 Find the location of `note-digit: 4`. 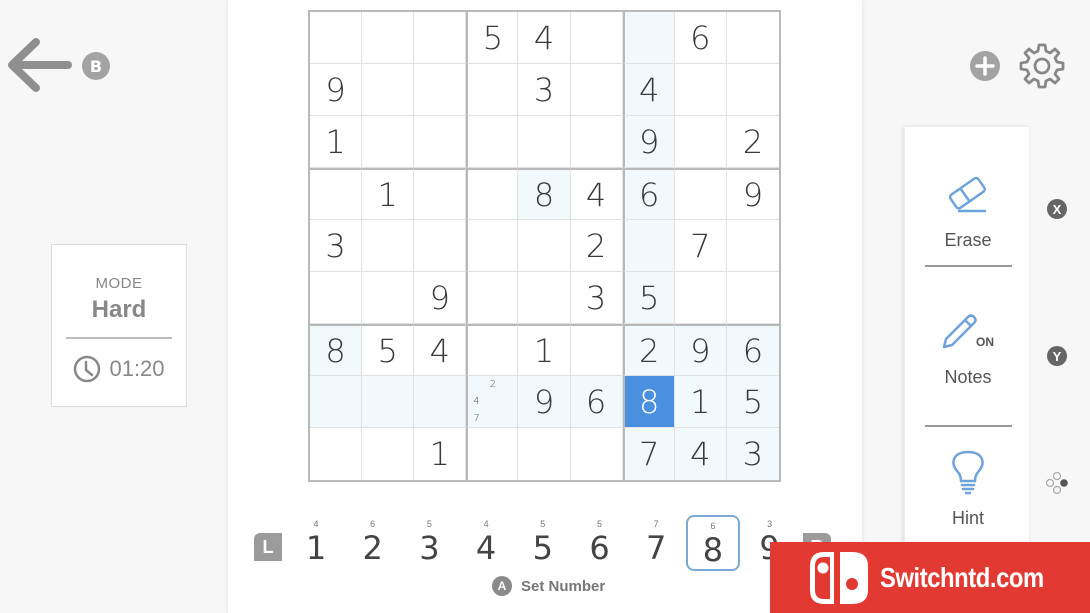

note-digit: 4 is located at coordinates (476, 401).